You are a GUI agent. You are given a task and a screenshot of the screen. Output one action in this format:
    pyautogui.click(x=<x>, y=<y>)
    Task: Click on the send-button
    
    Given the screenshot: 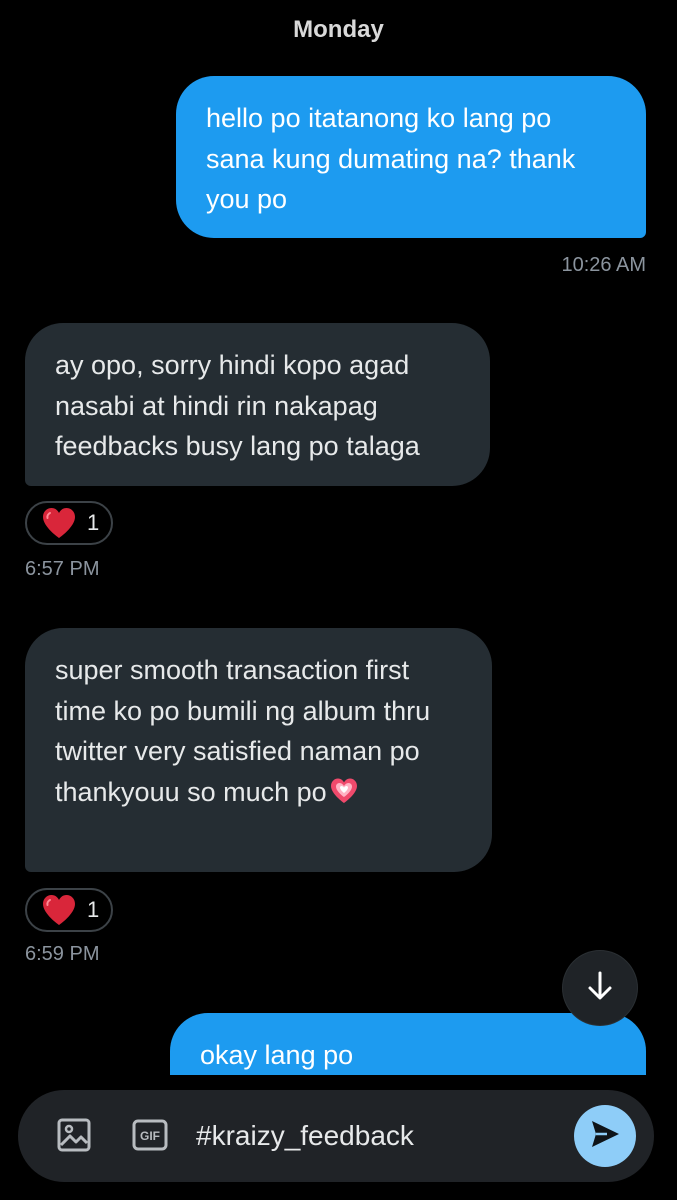 What is the action you would take?
    pyautogui.click(x=605, y=1136)
    